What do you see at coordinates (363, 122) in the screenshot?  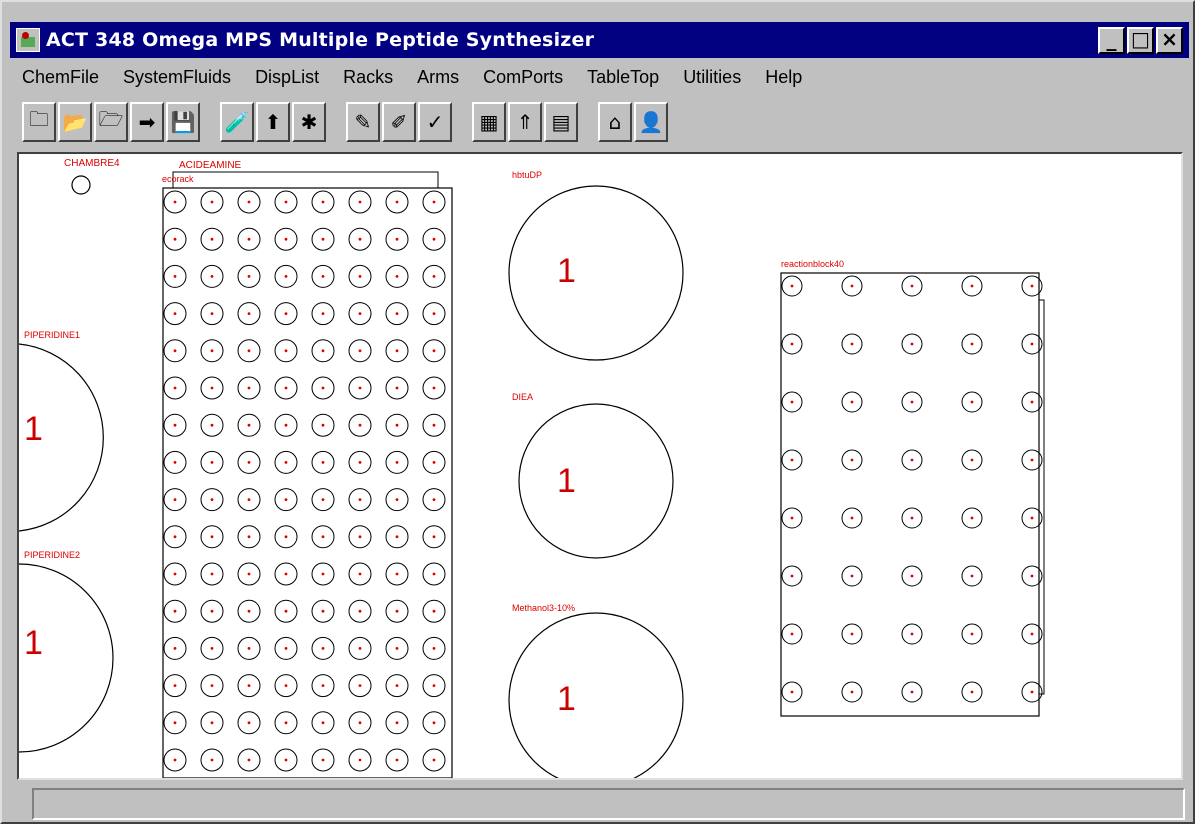 I see `dispense-list-button: ✎` at bounding box center [363, 122].